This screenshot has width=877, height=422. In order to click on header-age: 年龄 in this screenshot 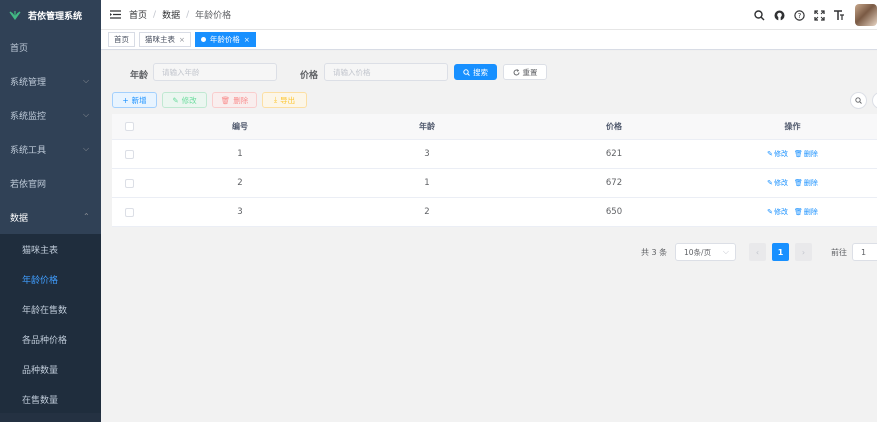, I will do `click(427, 126)`.